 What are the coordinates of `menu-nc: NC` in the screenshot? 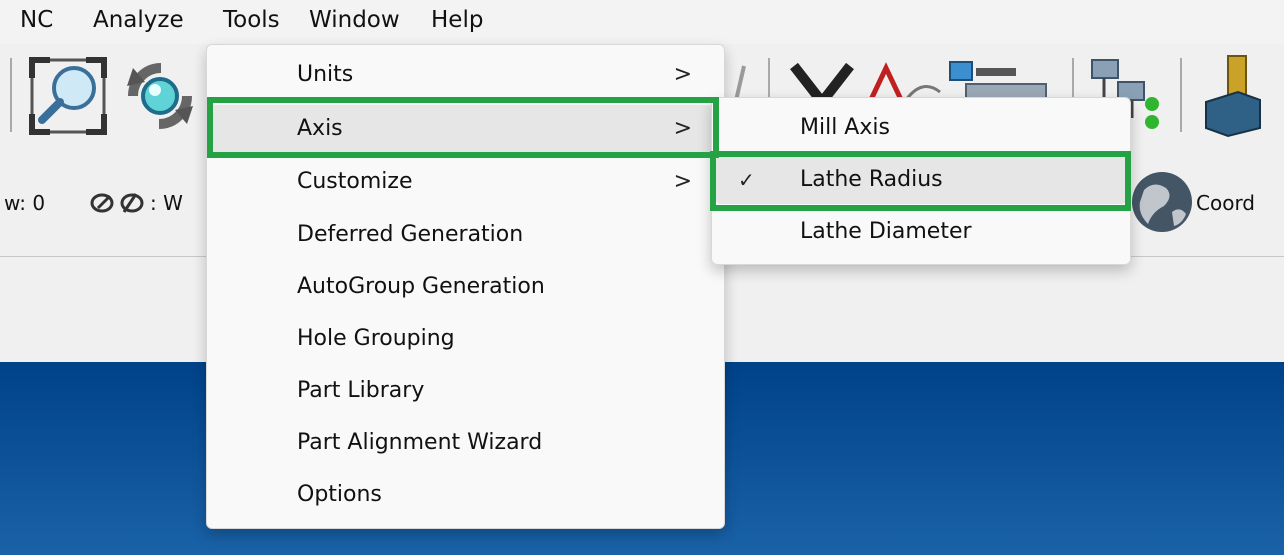 It's located at (36, 20).